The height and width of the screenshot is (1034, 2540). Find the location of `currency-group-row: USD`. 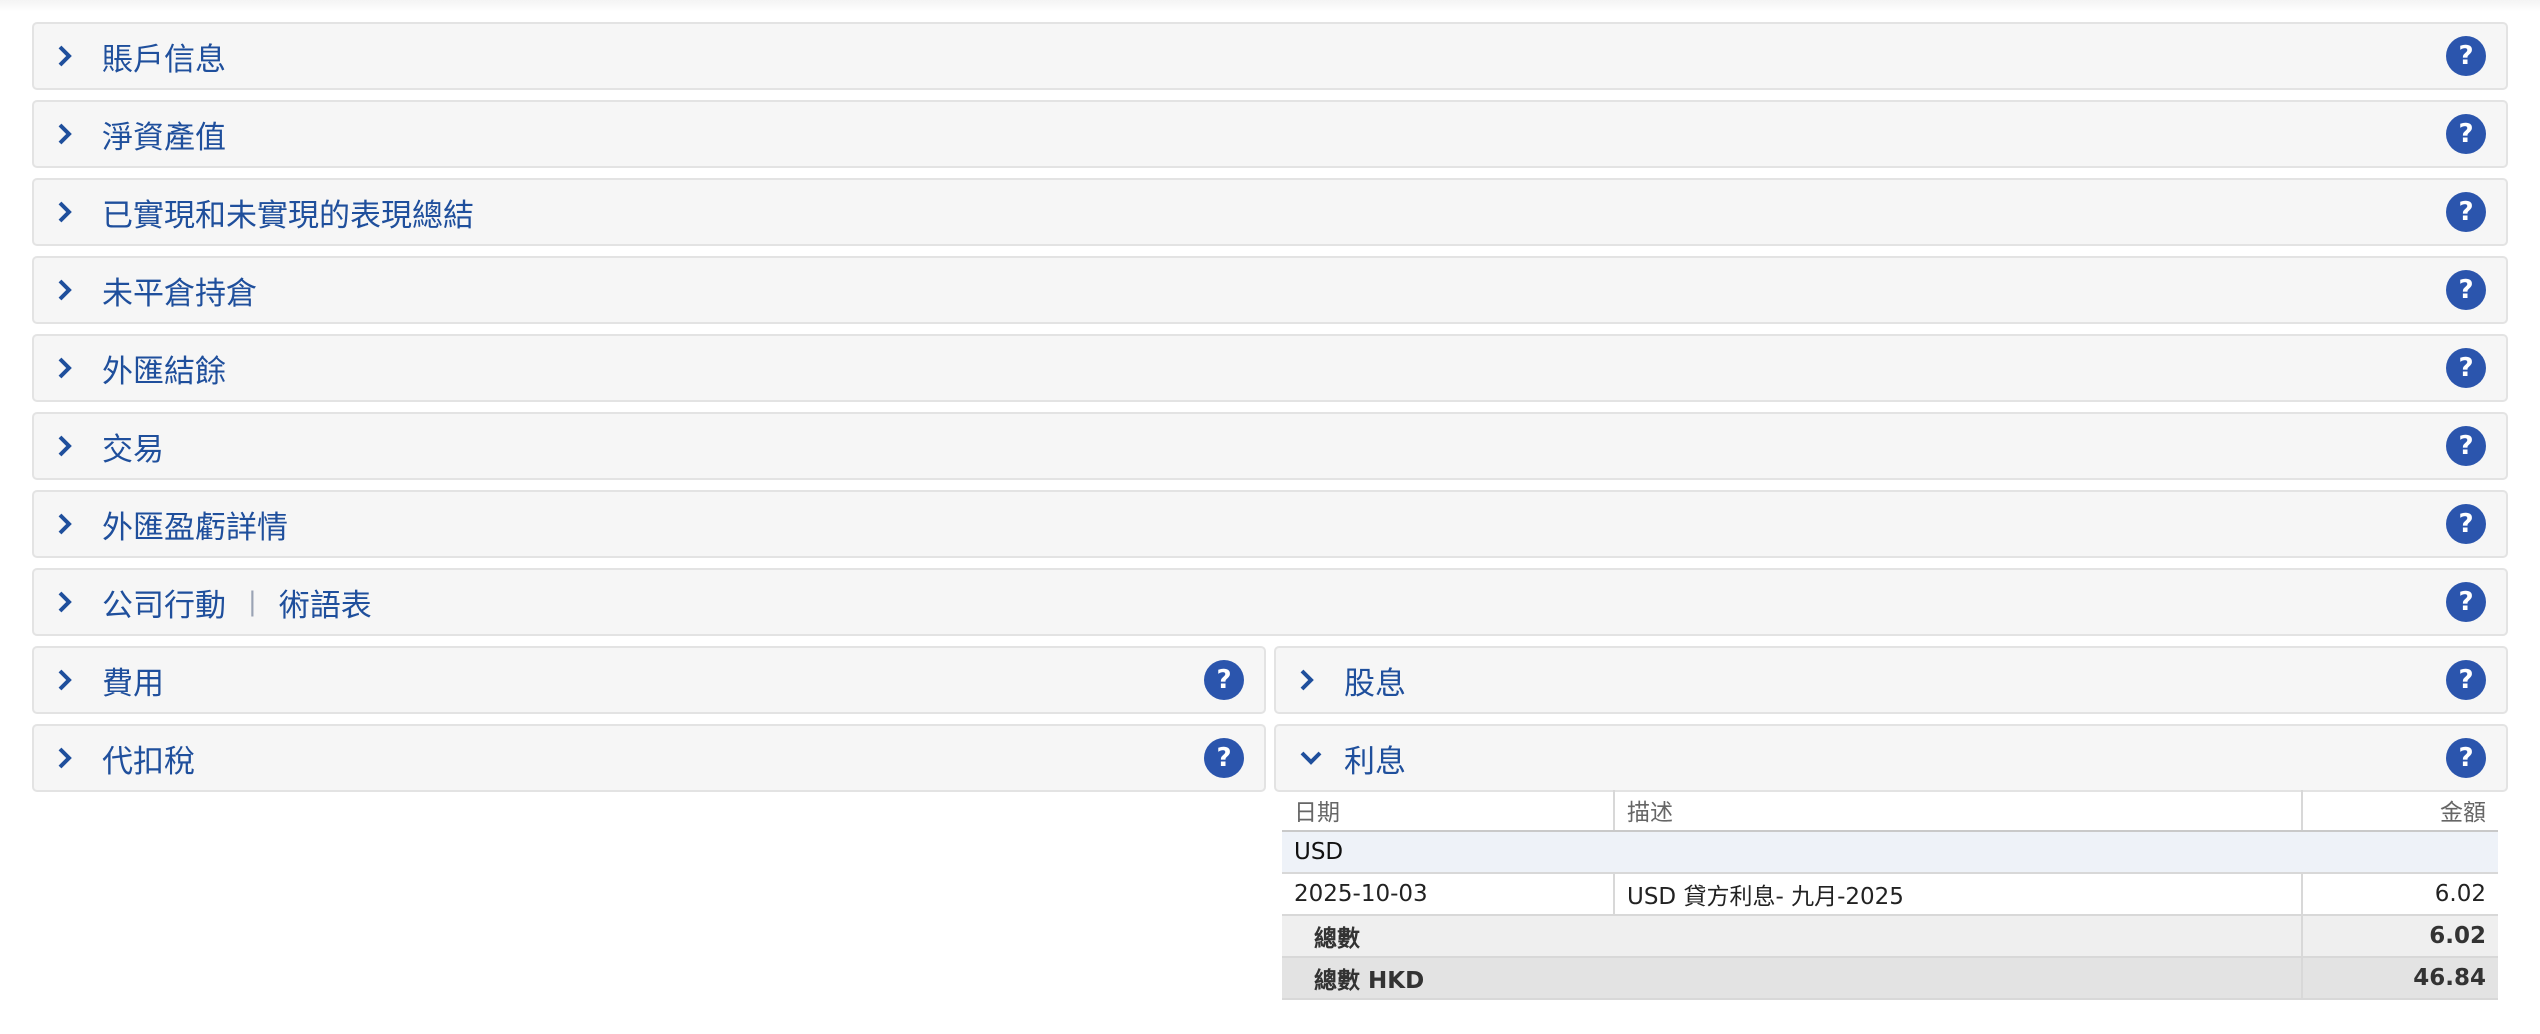

currency-group-row: USD is located at coordinates (1890, 852).